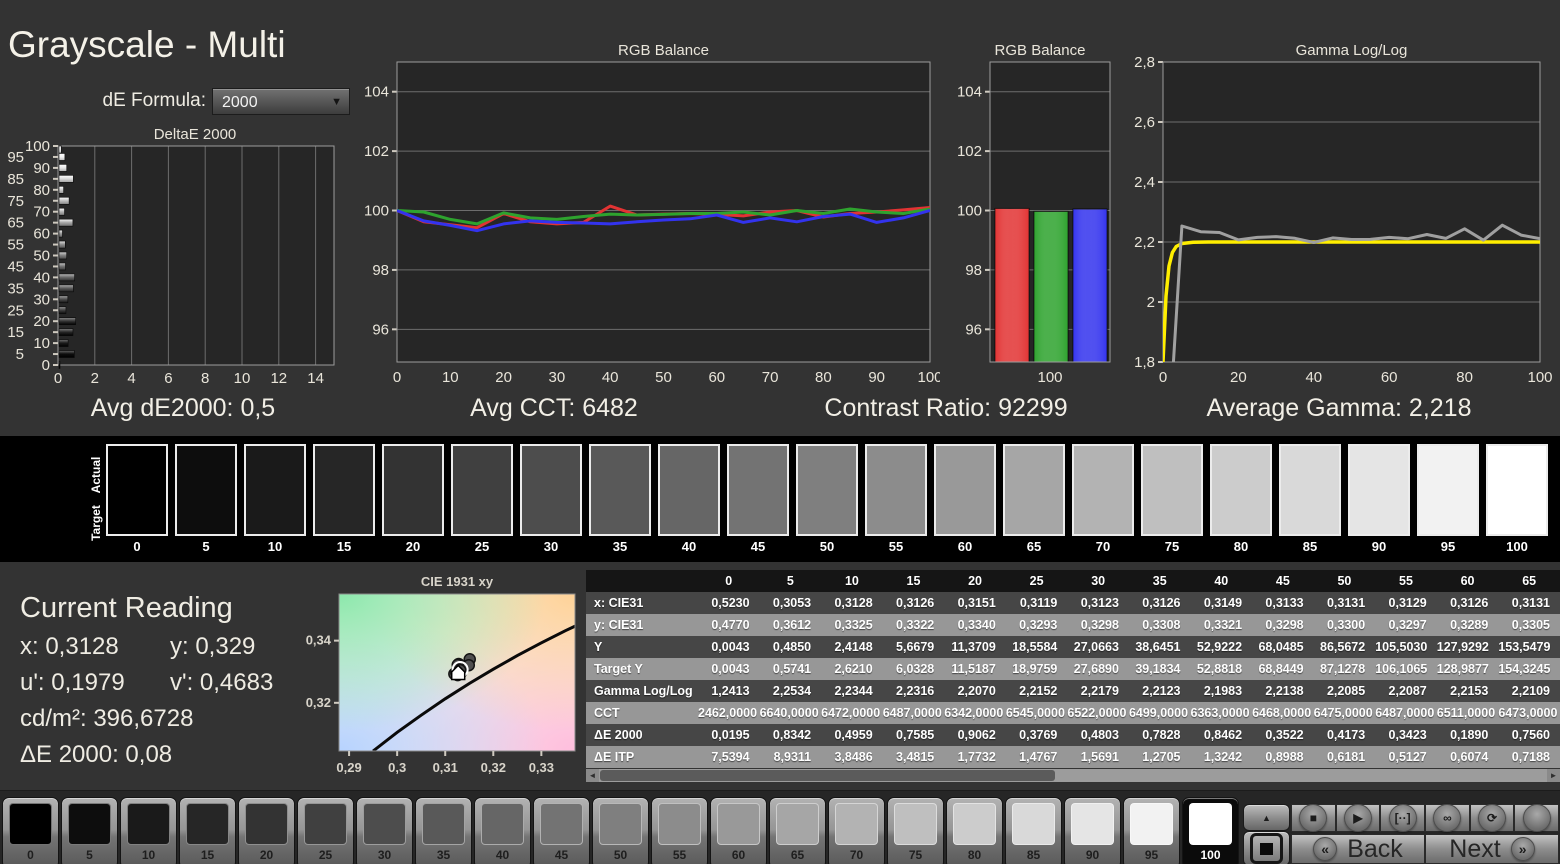  Describe the element at coordinates (1406, 735) in the screenshot. I see `table-cell: 0,3423` at that location.